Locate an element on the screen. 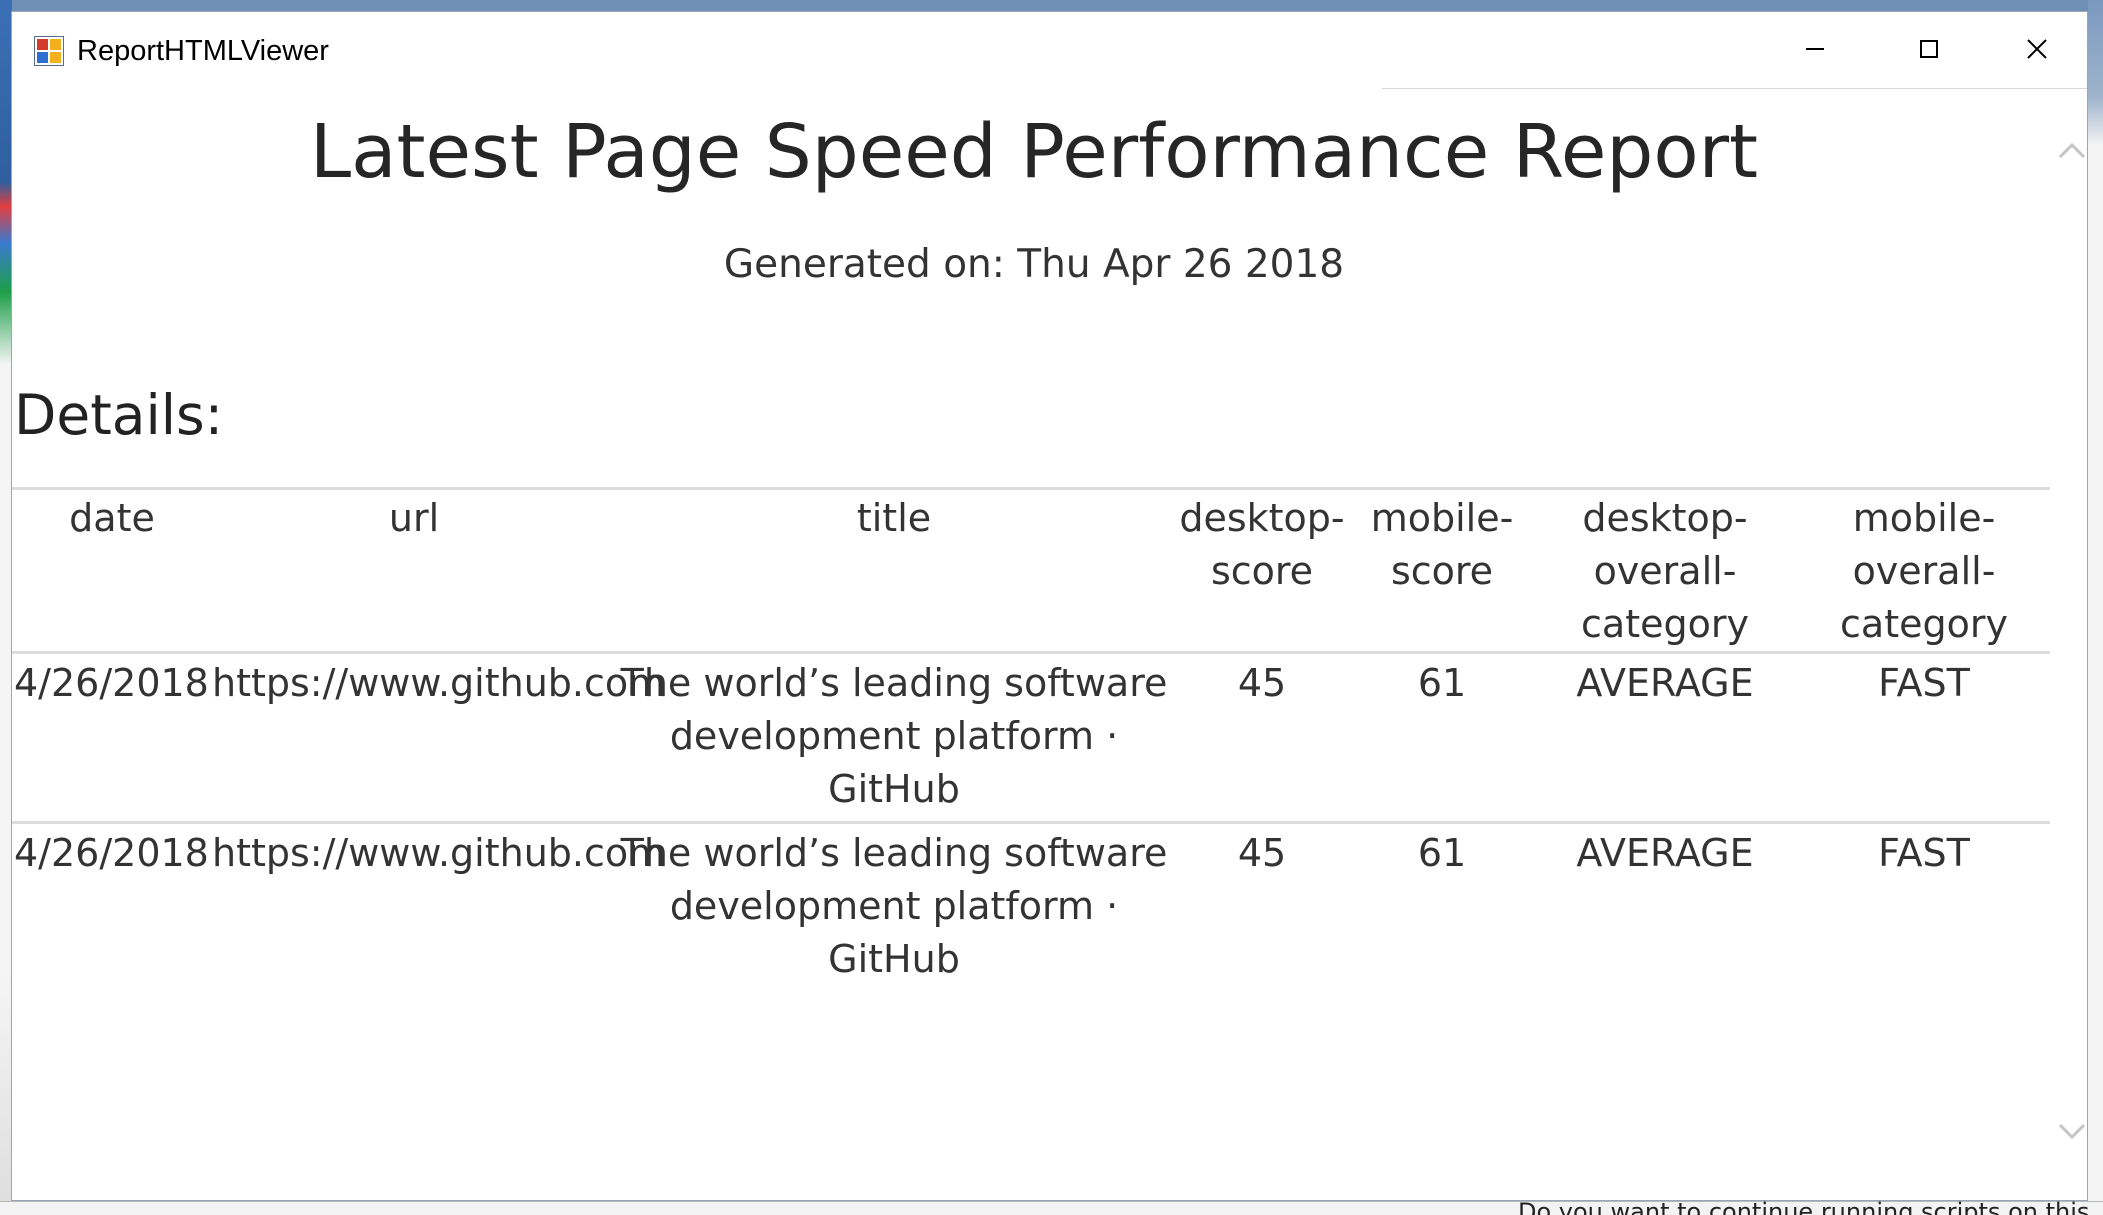 This screenshot has width=2103, height=1215. chevron-up-icon is located at coordinates (2072, 152).